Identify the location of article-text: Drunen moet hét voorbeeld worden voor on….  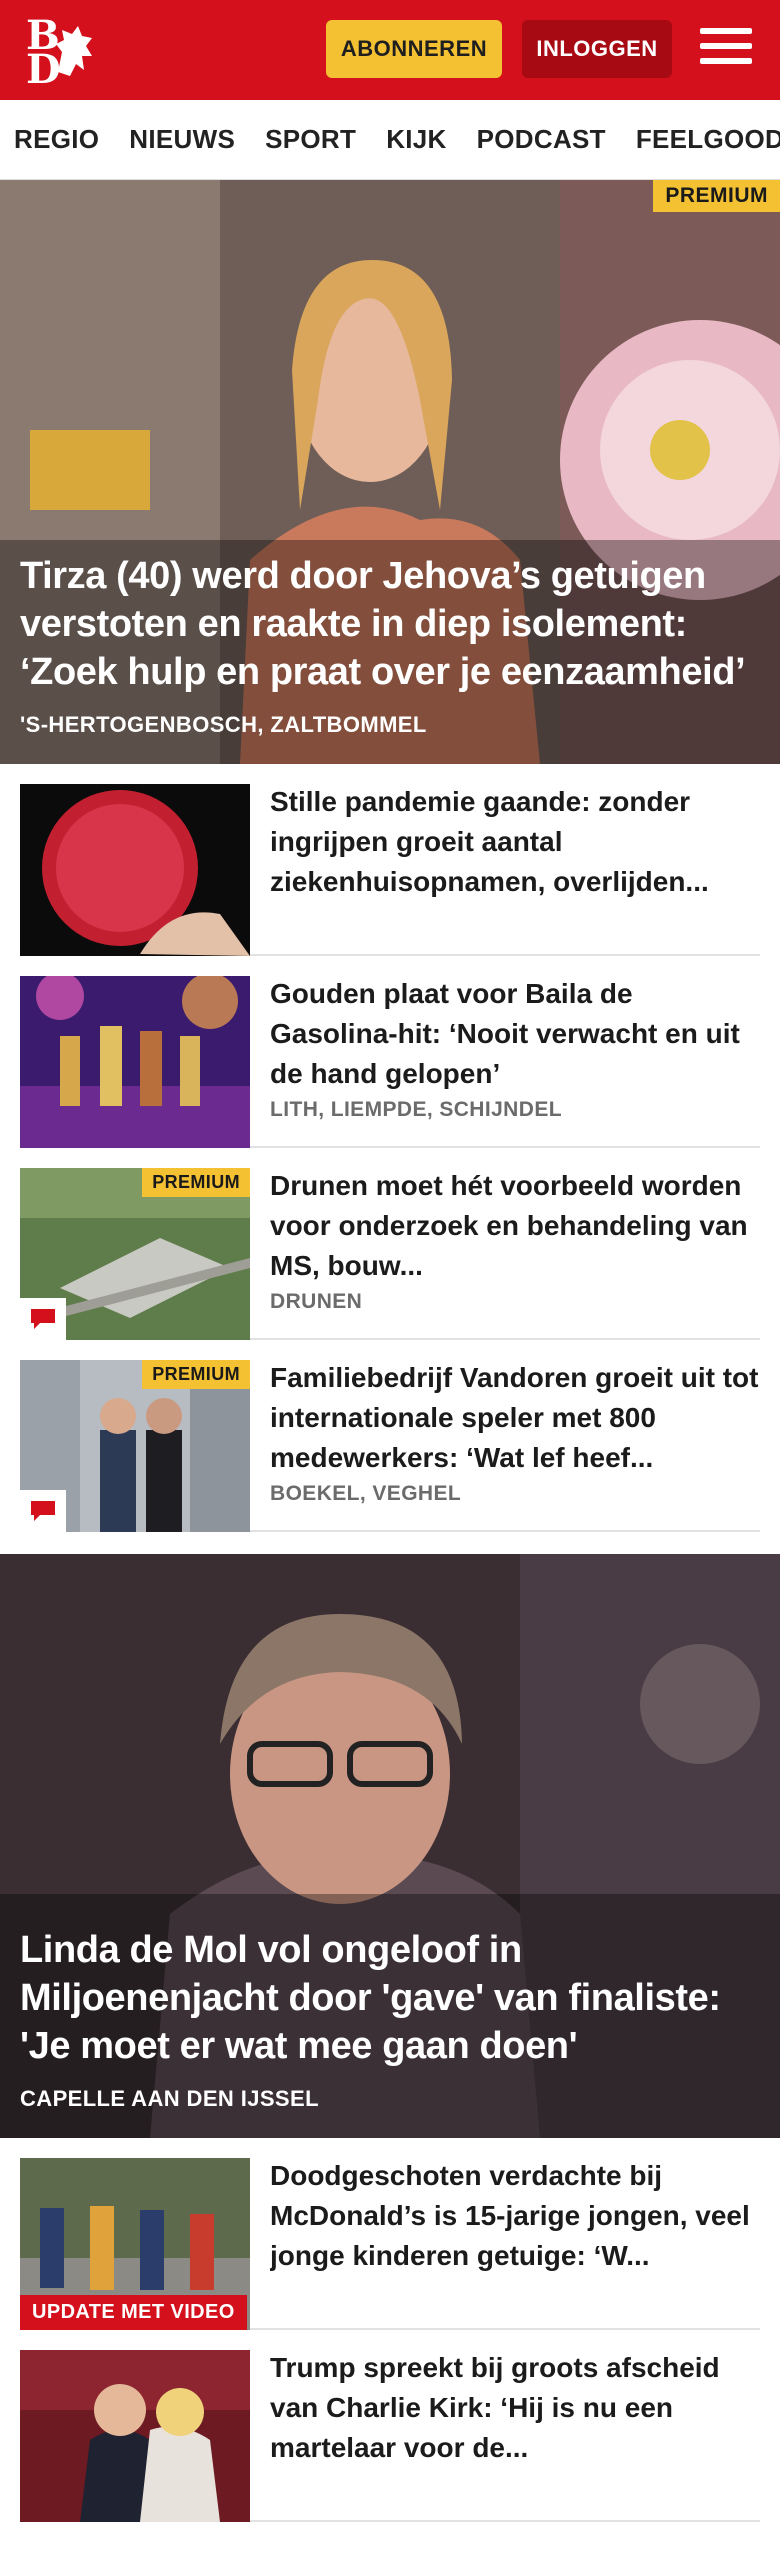
(515, 1240).